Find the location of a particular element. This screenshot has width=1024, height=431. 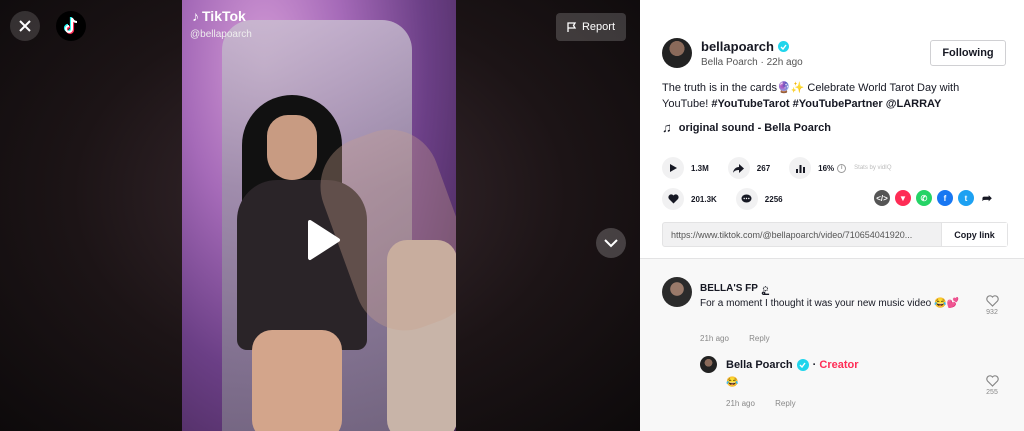

reply-author-name: Bella Poarch is located at coordinates (759, 365).